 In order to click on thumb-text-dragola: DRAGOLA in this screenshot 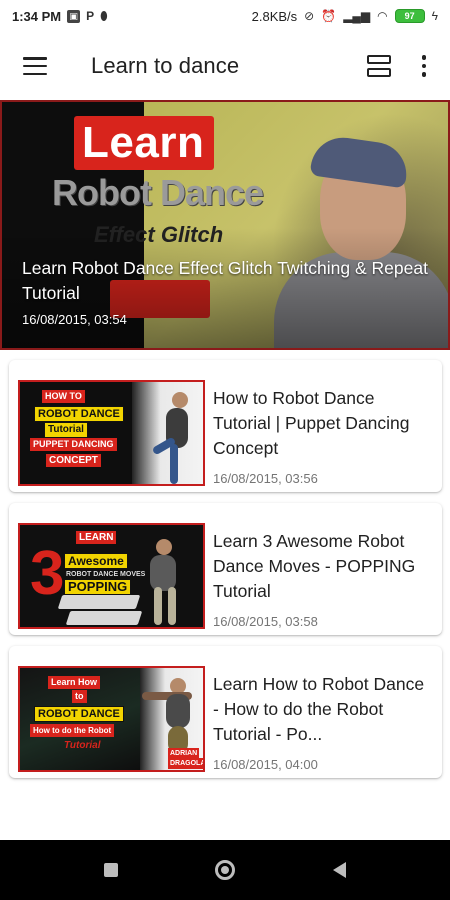, I will do `click(185, 763)`.